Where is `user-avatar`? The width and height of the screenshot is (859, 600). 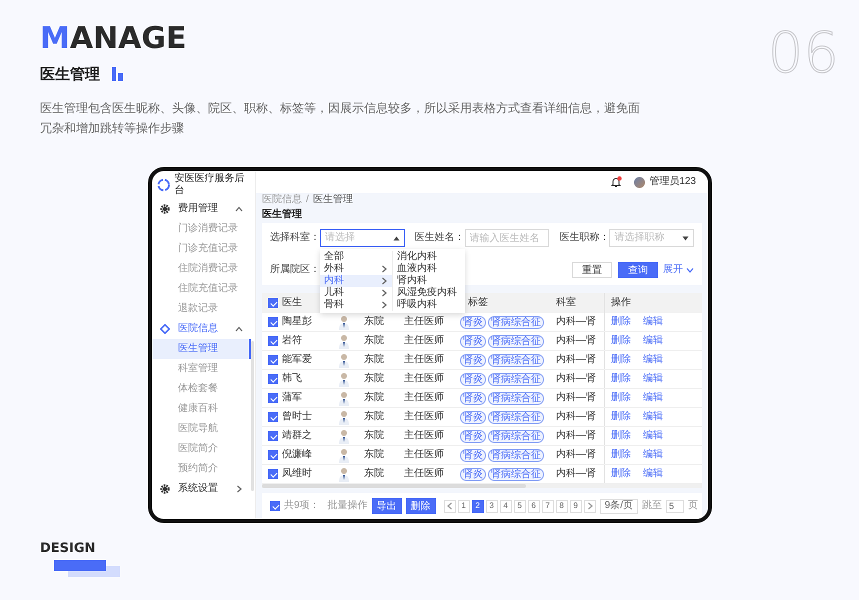
user-avatar is located at coordinates (640, 182).